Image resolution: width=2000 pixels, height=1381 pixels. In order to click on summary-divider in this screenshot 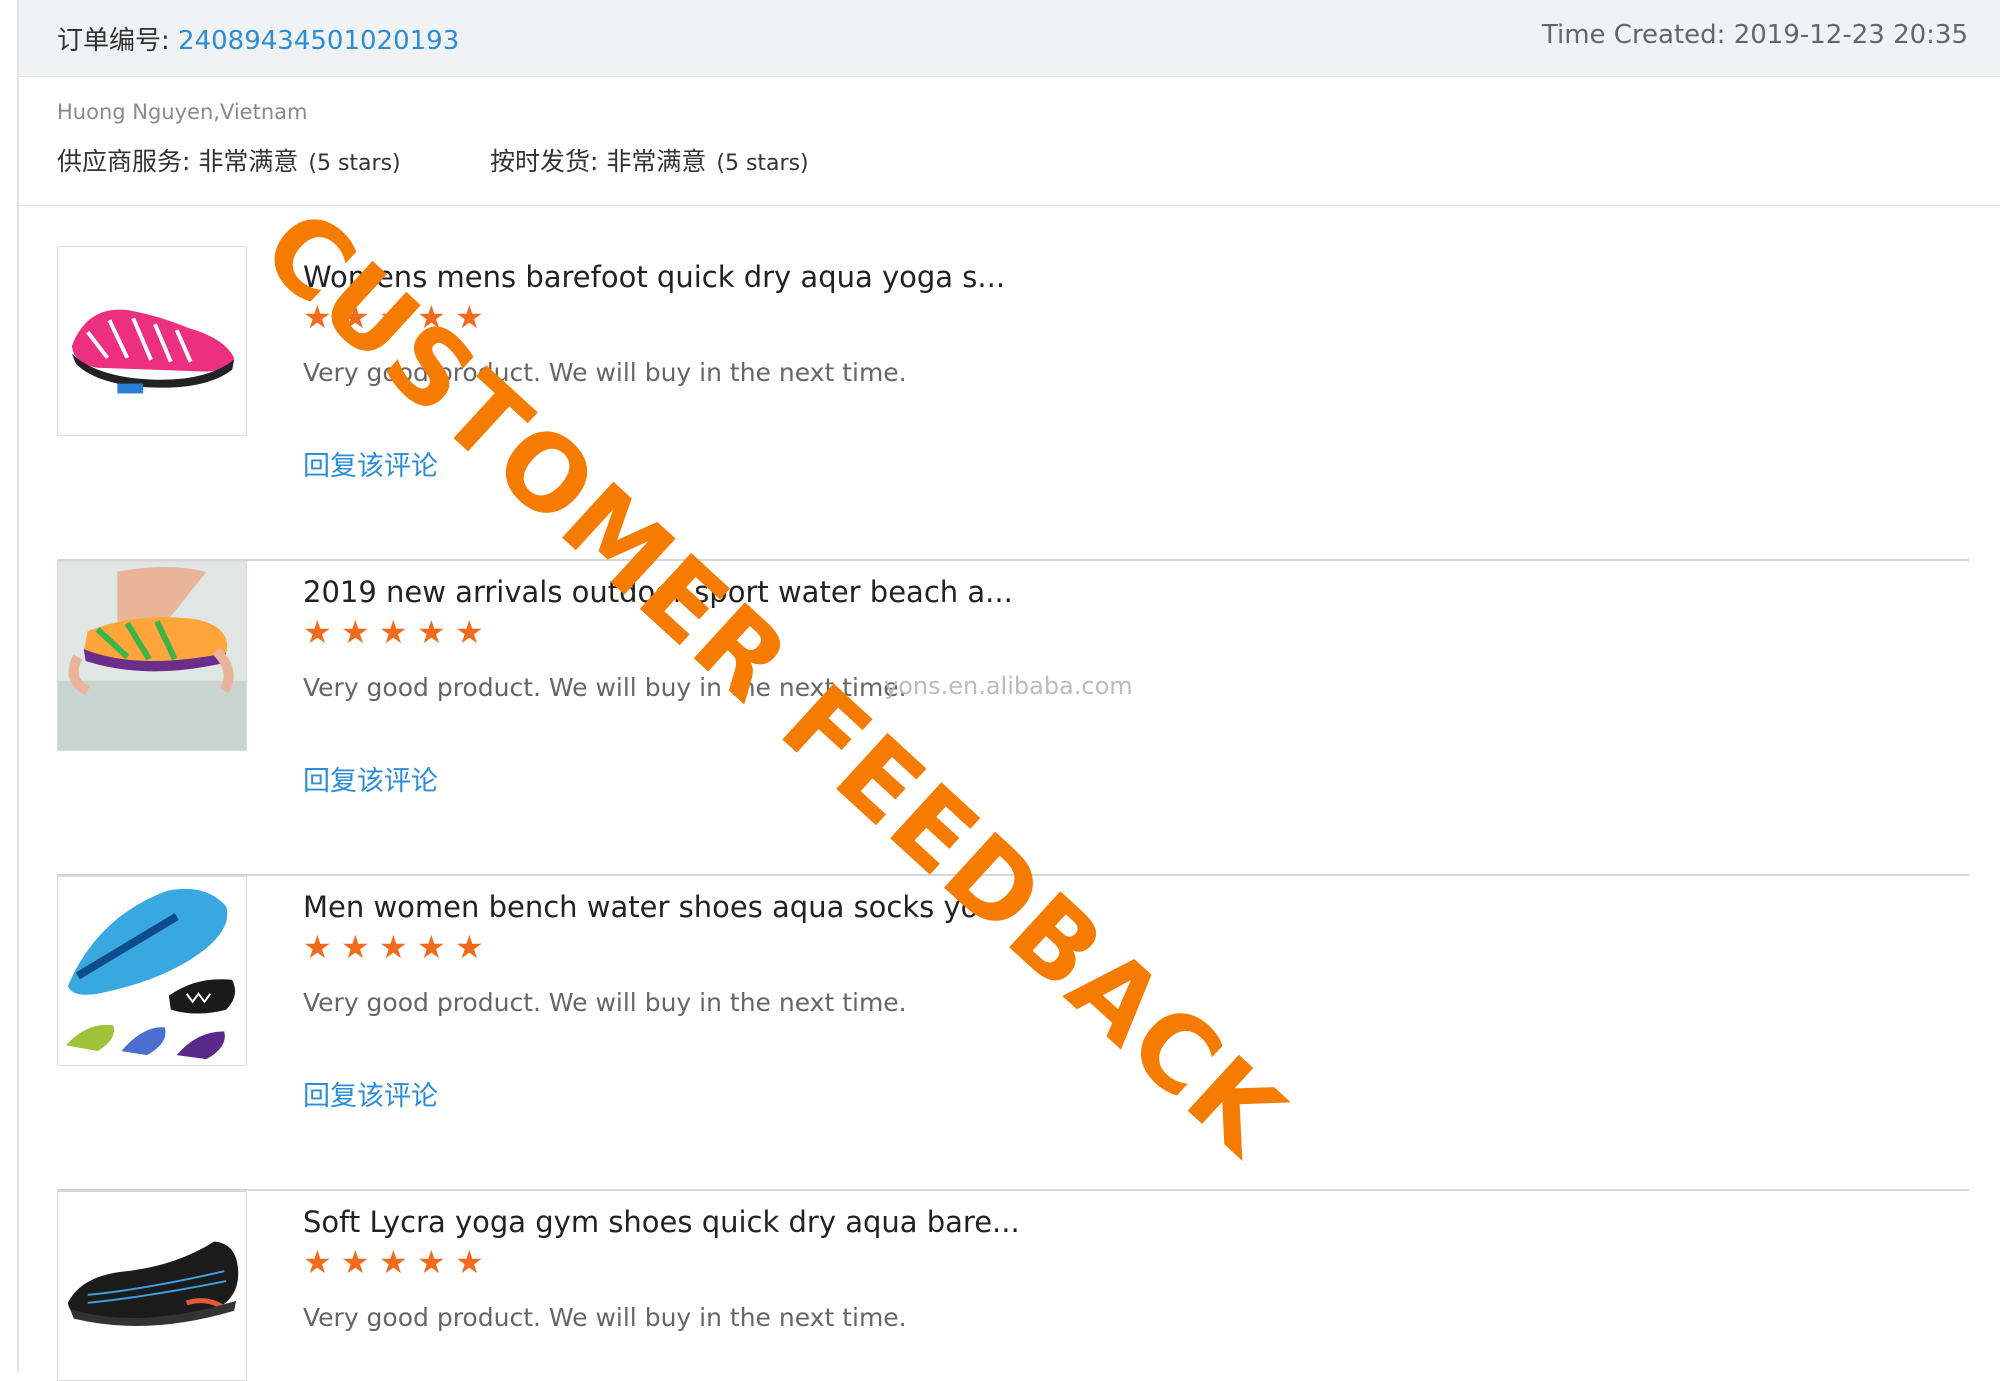, I will do `click(1009, 205)`.